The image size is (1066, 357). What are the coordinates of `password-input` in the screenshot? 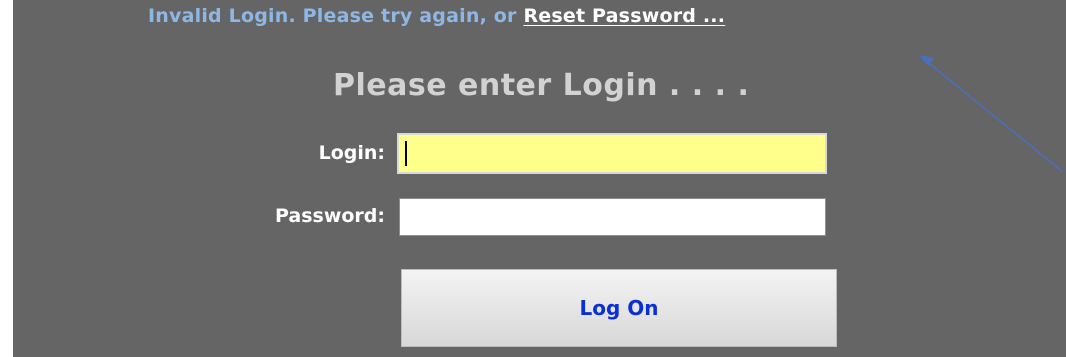 It's located at (612, 217).